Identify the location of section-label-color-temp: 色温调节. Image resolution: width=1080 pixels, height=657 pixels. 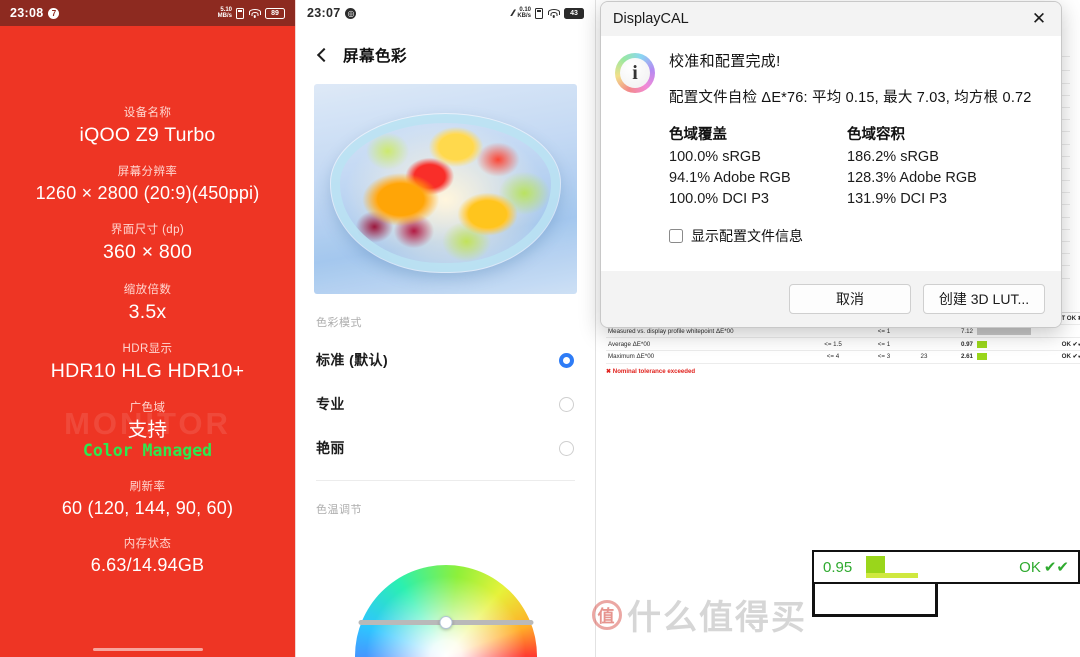
(339, 510).